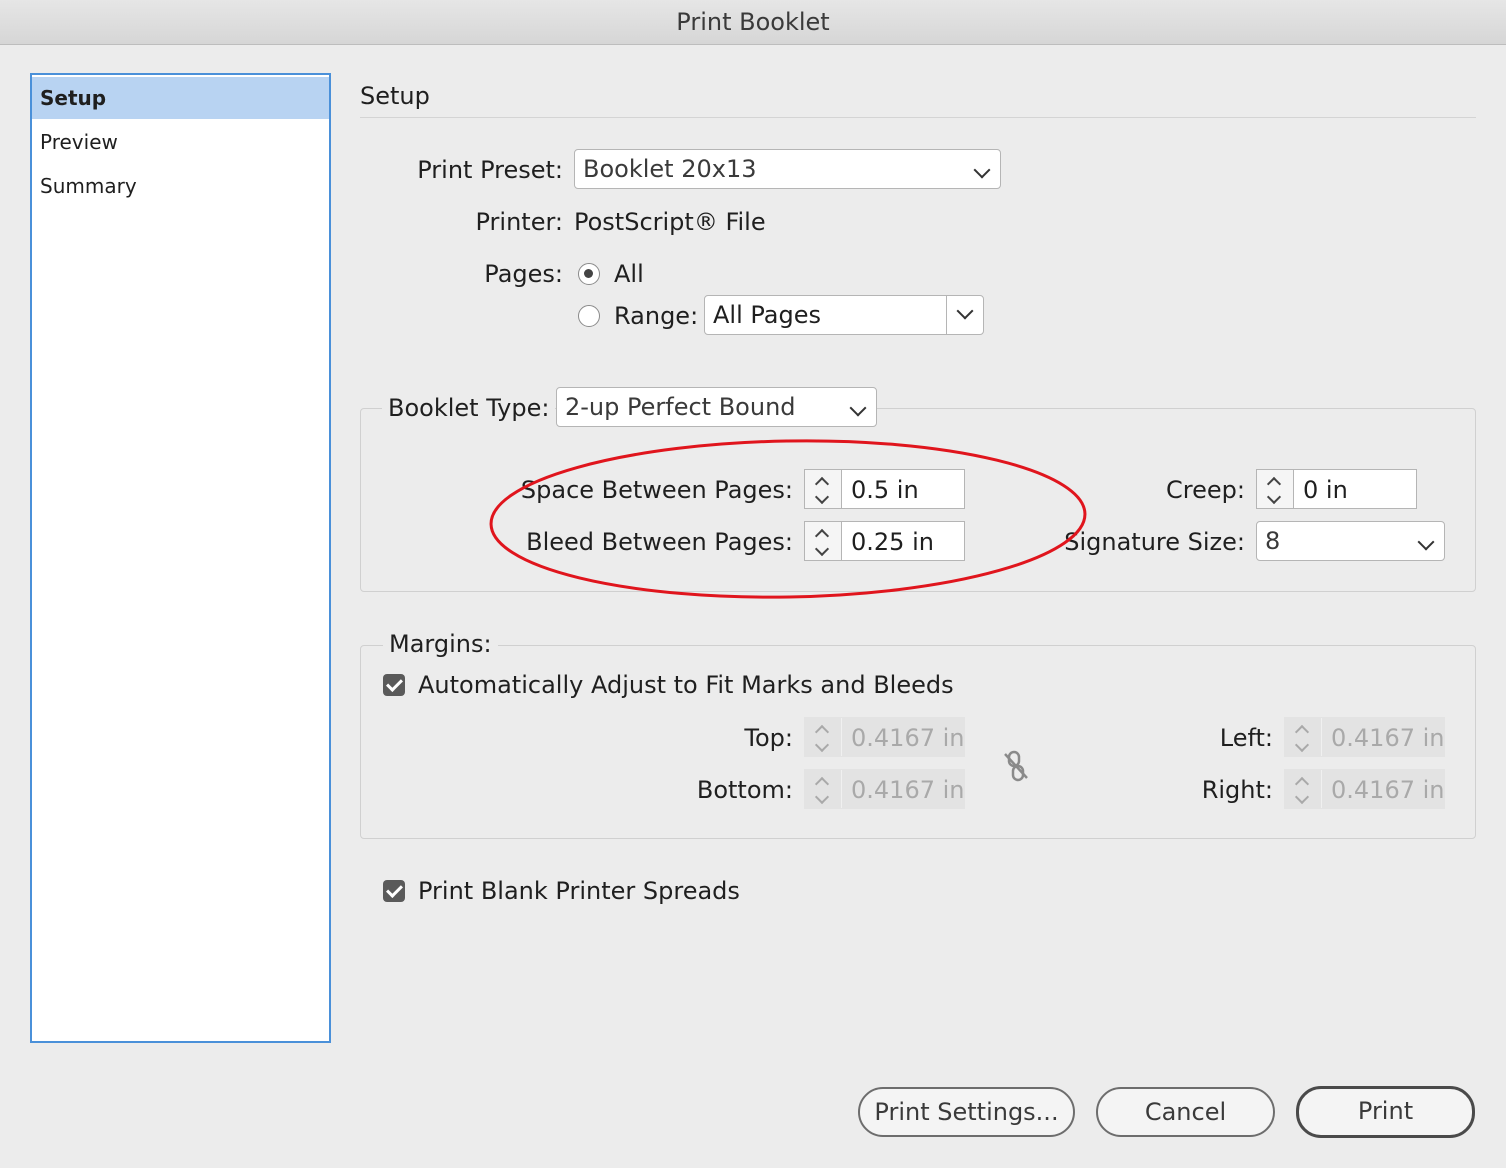  What do you see at coordinates (88, 186) in the screenshot?
I see `sidebar-item-label: Summary` at bounding box center [88, 186].